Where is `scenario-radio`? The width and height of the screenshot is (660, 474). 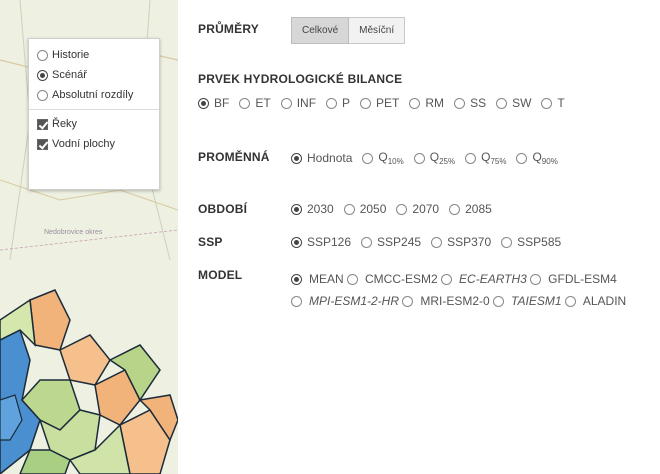
scenario-radio is located at coordinates (42, 75).